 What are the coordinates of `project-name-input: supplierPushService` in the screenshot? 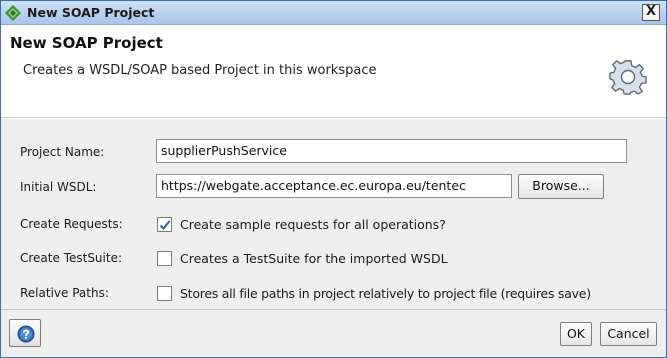 It's located at (391, 151).